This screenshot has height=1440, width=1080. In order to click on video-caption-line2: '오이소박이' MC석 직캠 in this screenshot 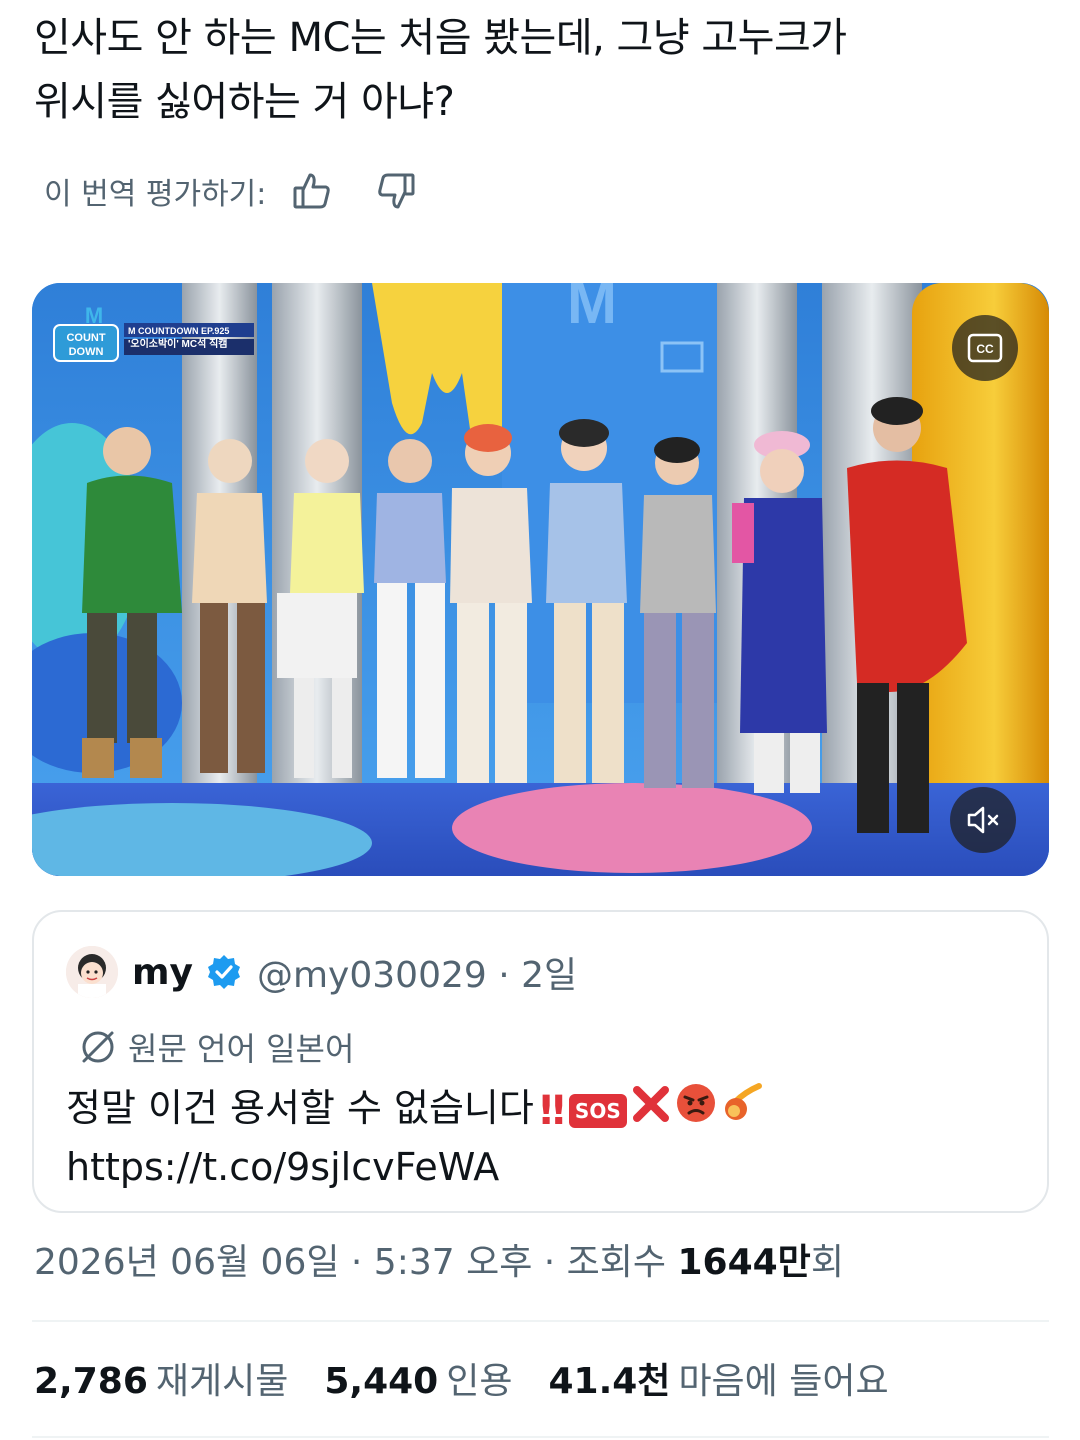, I will do `click(178, 344)`.